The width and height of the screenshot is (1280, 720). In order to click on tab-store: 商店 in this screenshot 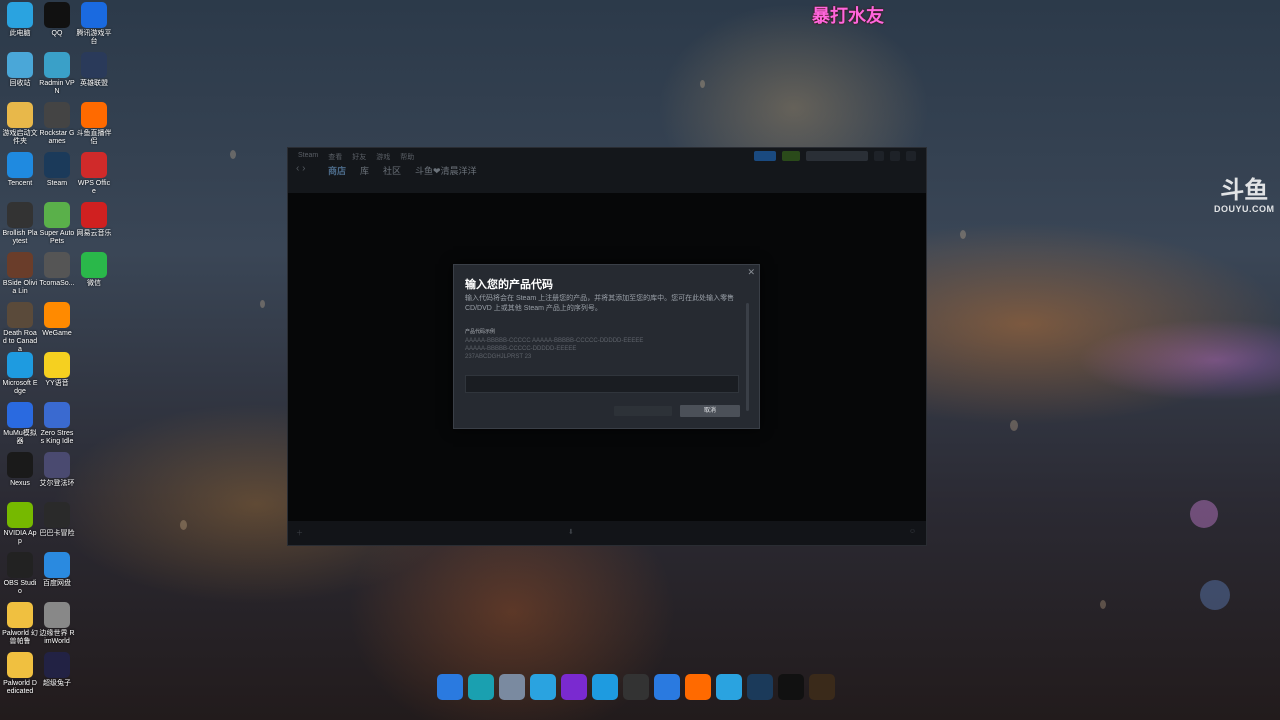, I will do `click(337, 170)`.